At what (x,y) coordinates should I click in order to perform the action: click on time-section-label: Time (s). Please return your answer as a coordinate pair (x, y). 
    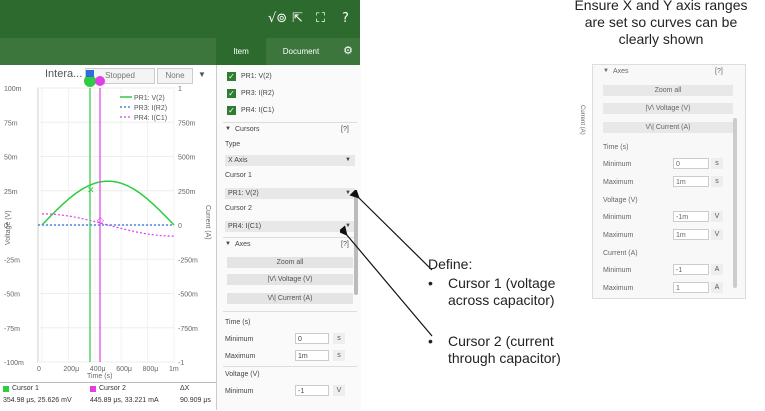
    Looking at the image, I should click on (238, 322).